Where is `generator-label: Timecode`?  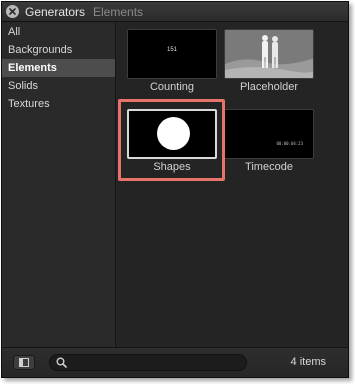
generator-label: Timecode is located at coordinates (269, 167).